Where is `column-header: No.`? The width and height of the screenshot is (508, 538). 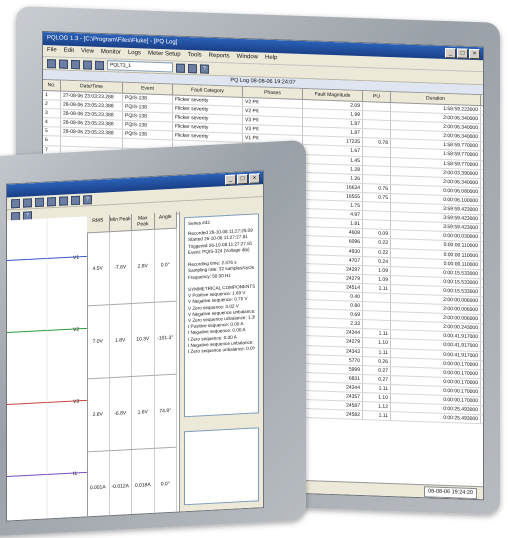
column-header: No. is located at coordinates (52, 85).